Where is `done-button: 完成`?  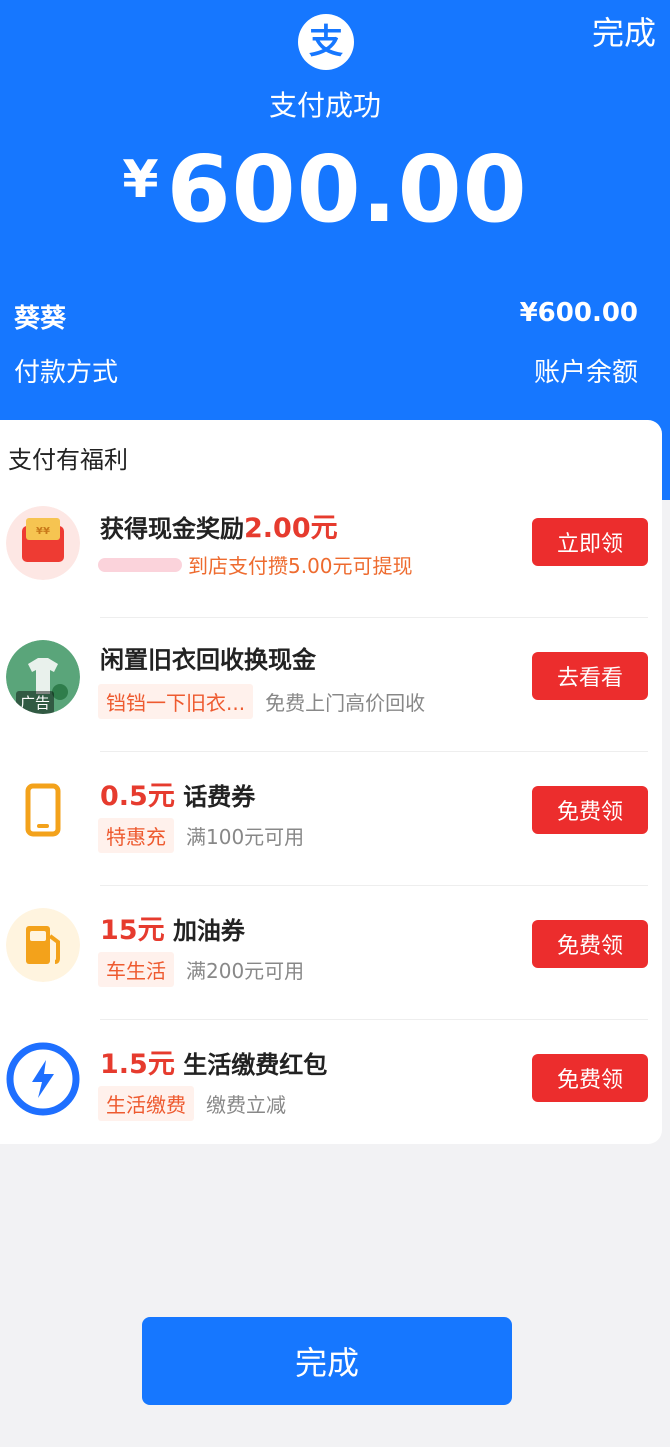 done-button: 完成 is located at coordinates (327, 1361).